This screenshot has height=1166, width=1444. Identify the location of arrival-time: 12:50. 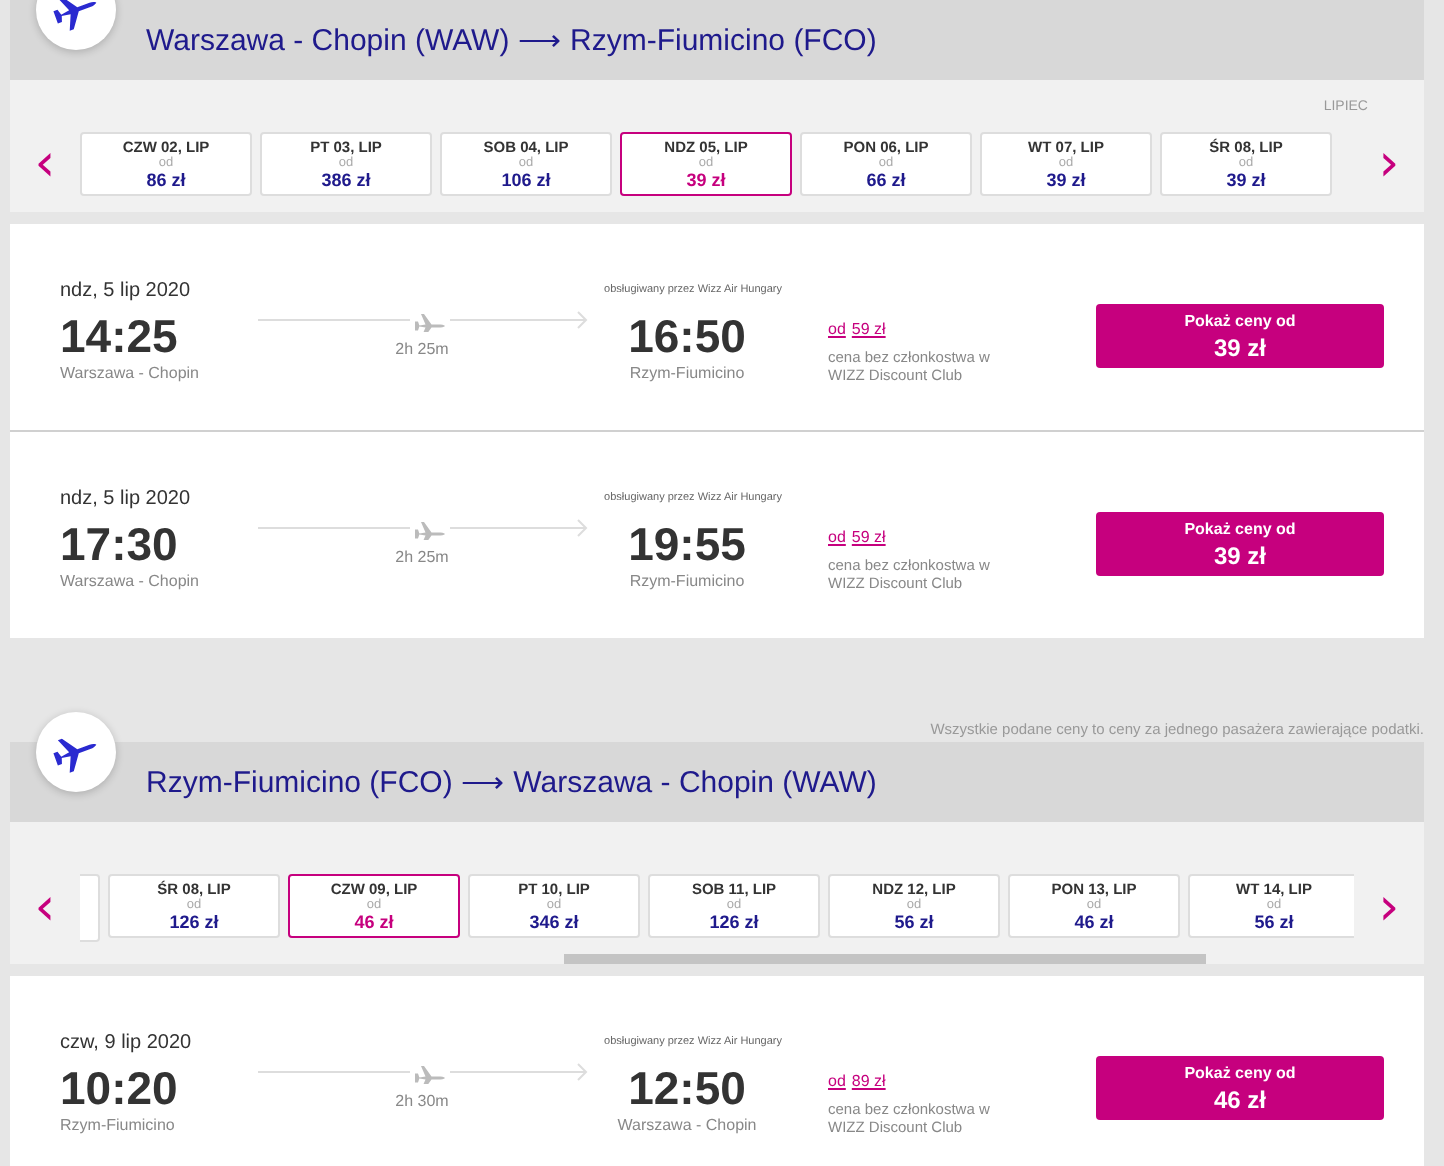
(687, 1088).